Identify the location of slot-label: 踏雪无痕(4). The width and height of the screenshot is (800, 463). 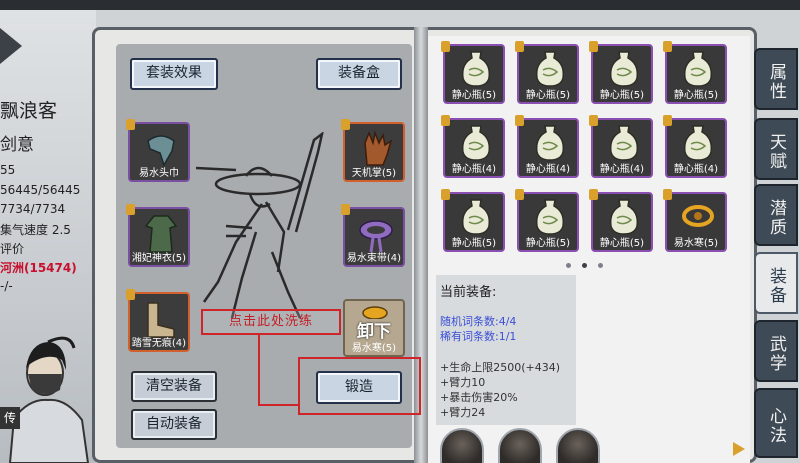
(159, 343).